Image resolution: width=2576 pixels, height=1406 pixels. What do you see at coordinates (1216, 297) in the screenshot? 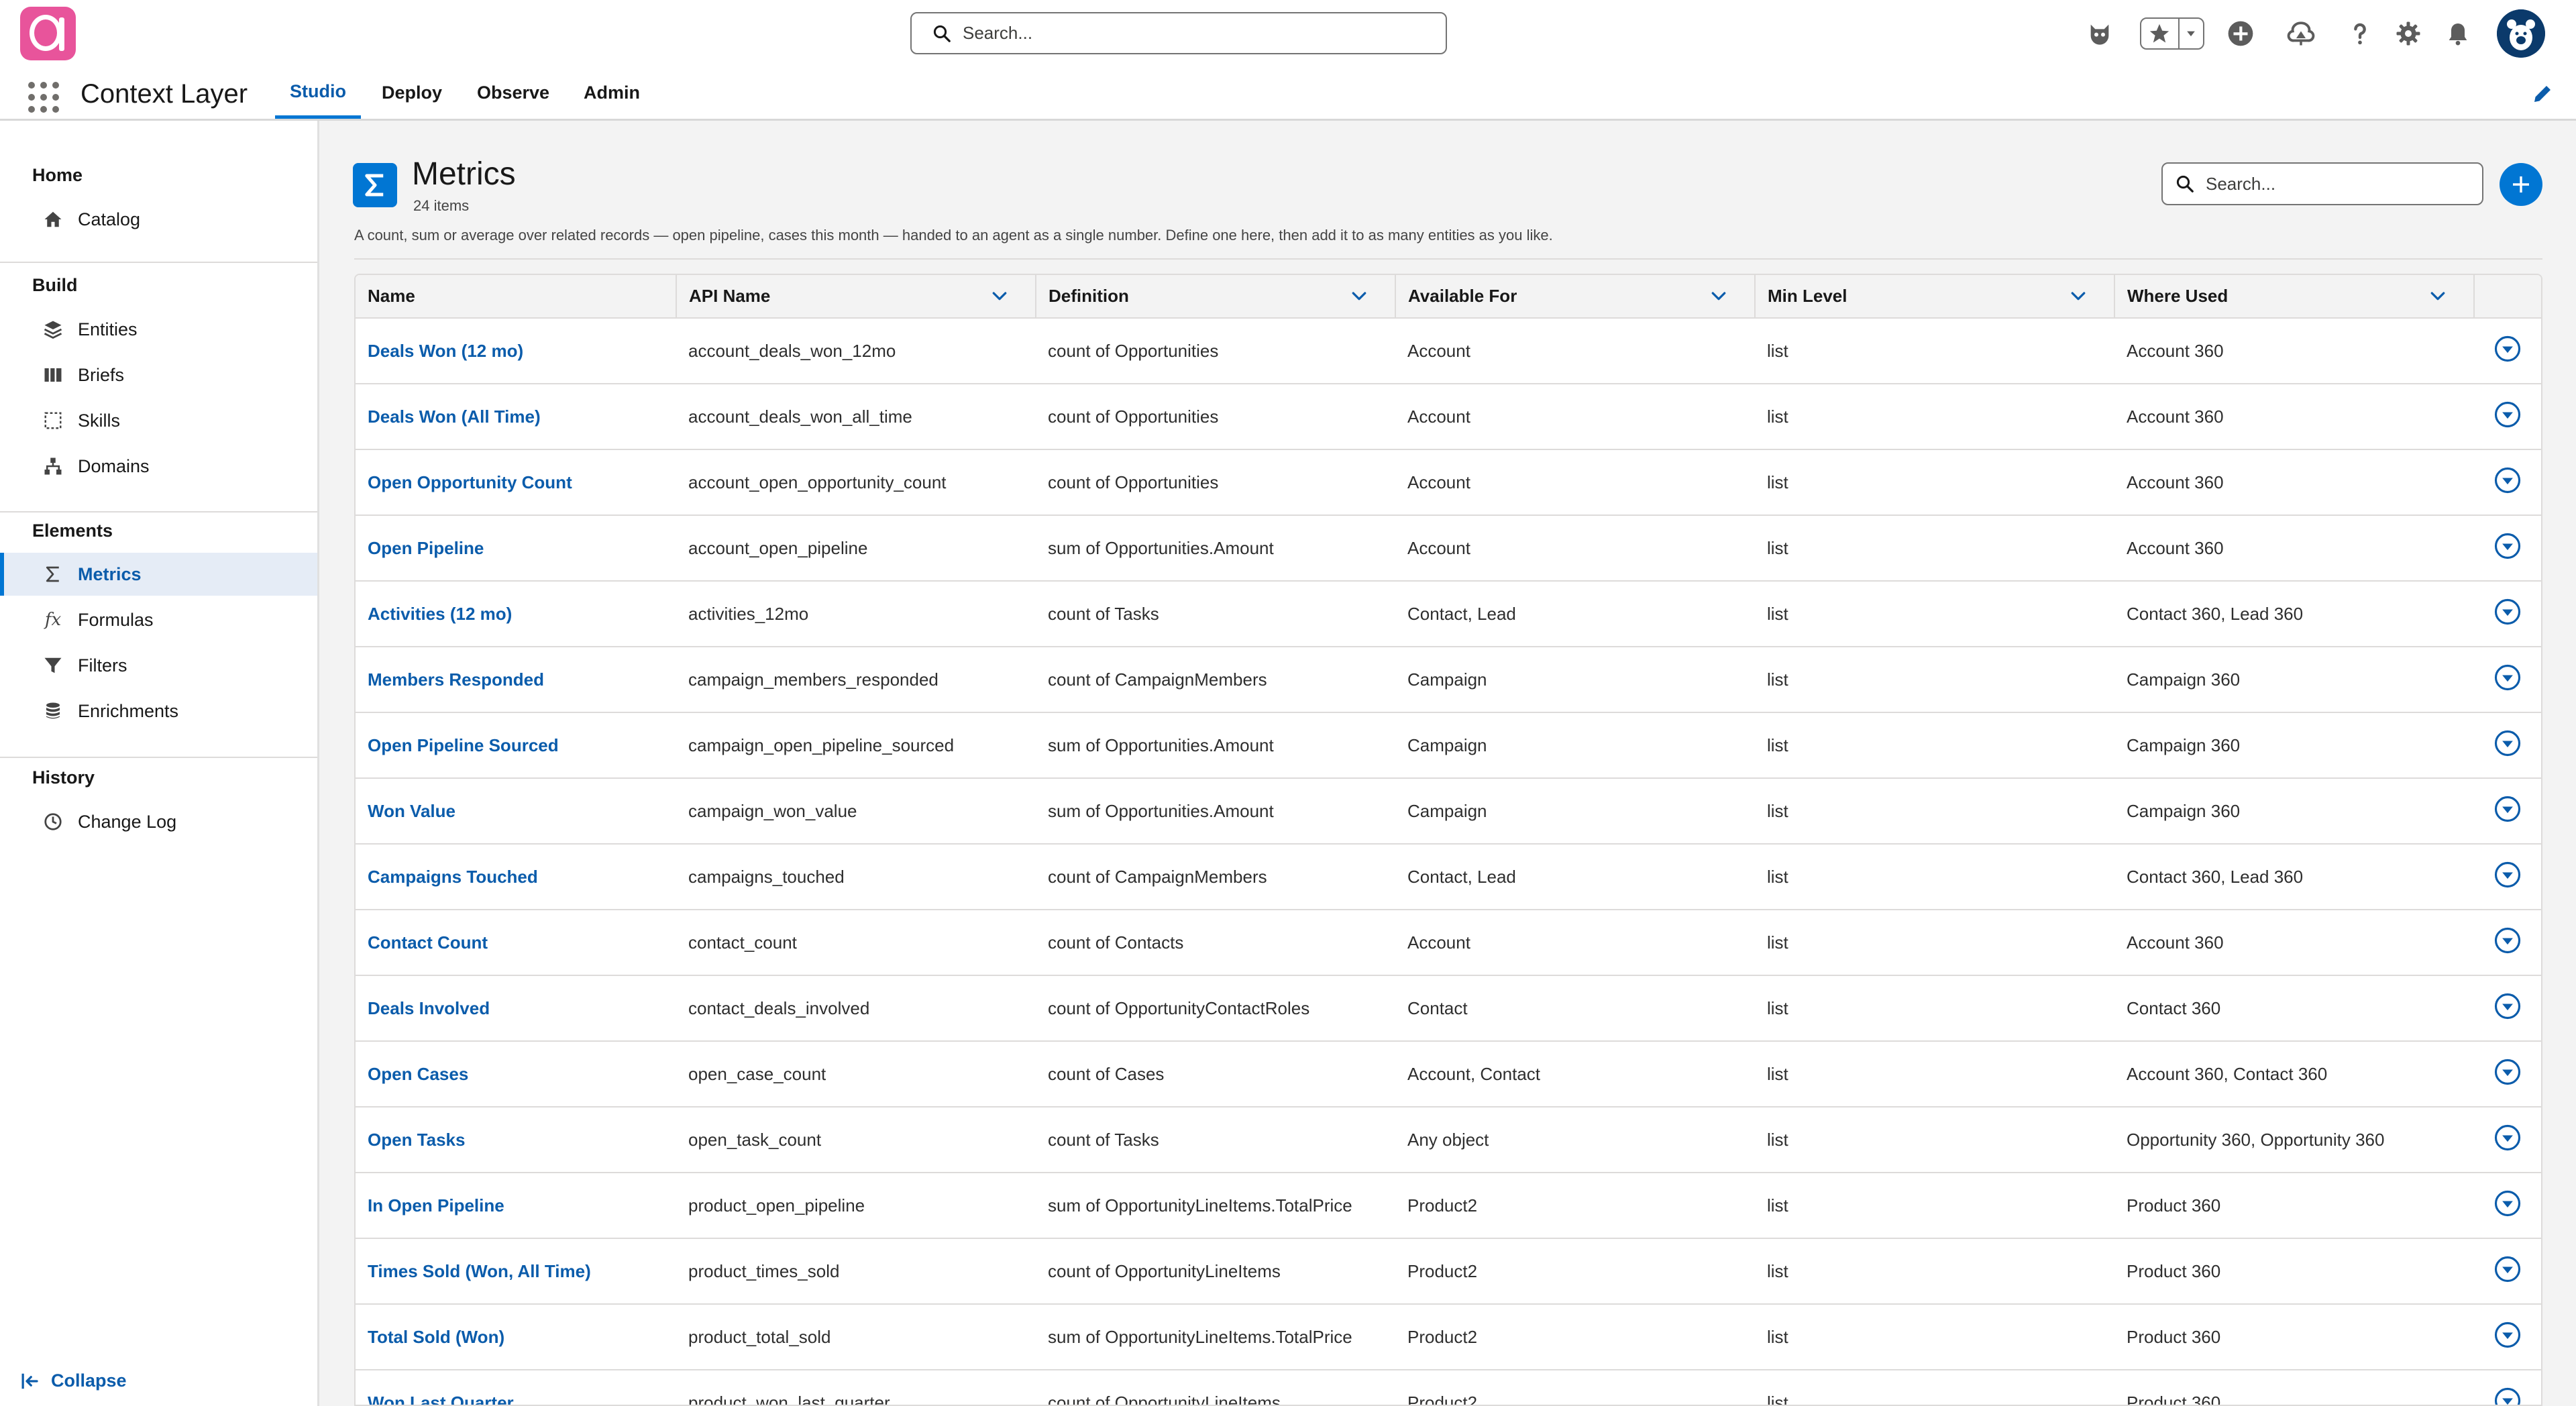
I see `column-header-definition: Definition` at bounding box center [1216, 297].